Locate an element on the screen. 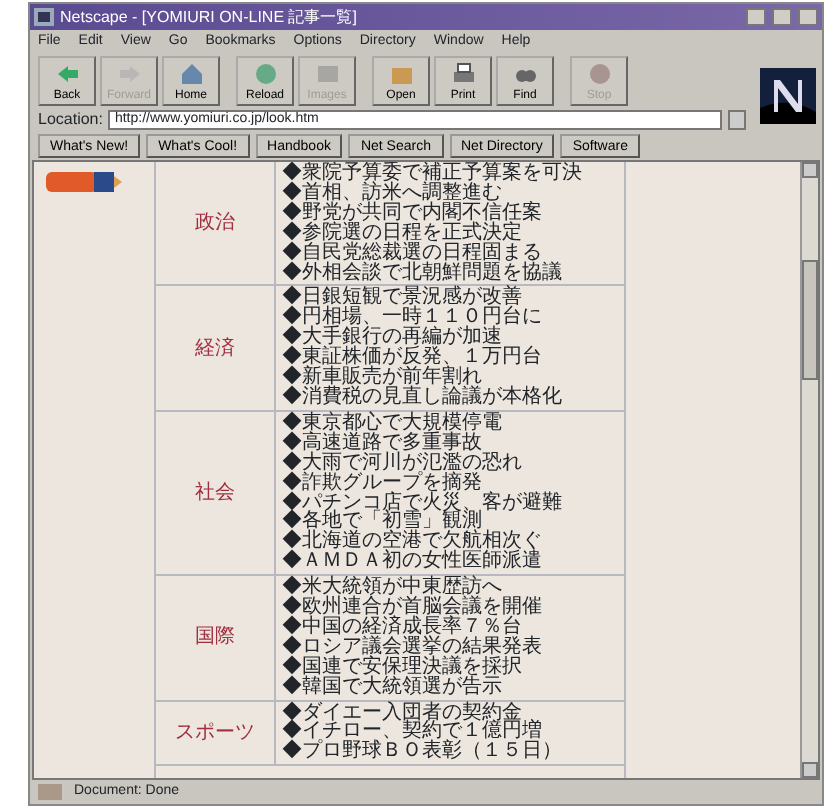 The height and width of the screenshot is (810, 840). headline-link: ◆消費税の見直し論議が本格化 is located at coordinates (422, 397).